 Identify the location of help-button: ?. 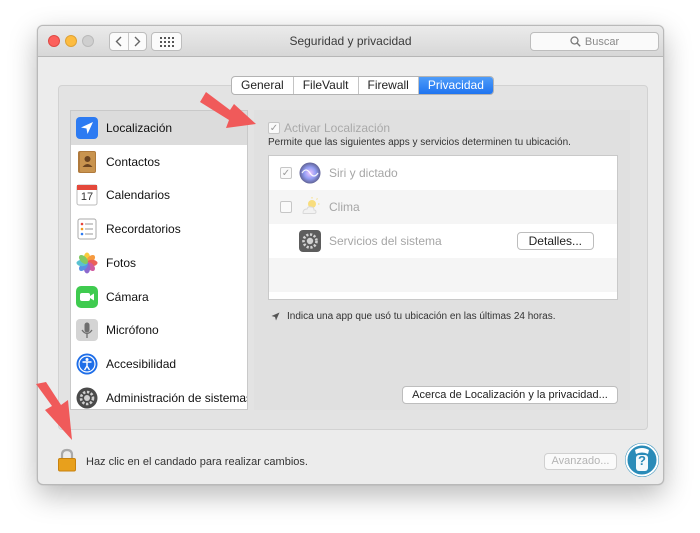
(642, 460).